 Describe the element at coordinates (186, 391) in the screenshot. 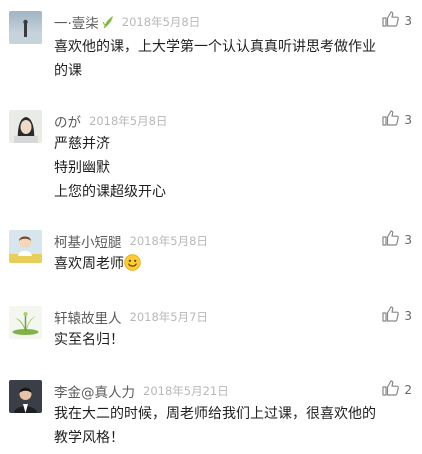

I see `comment-date: 2018年5月21日` at that location.